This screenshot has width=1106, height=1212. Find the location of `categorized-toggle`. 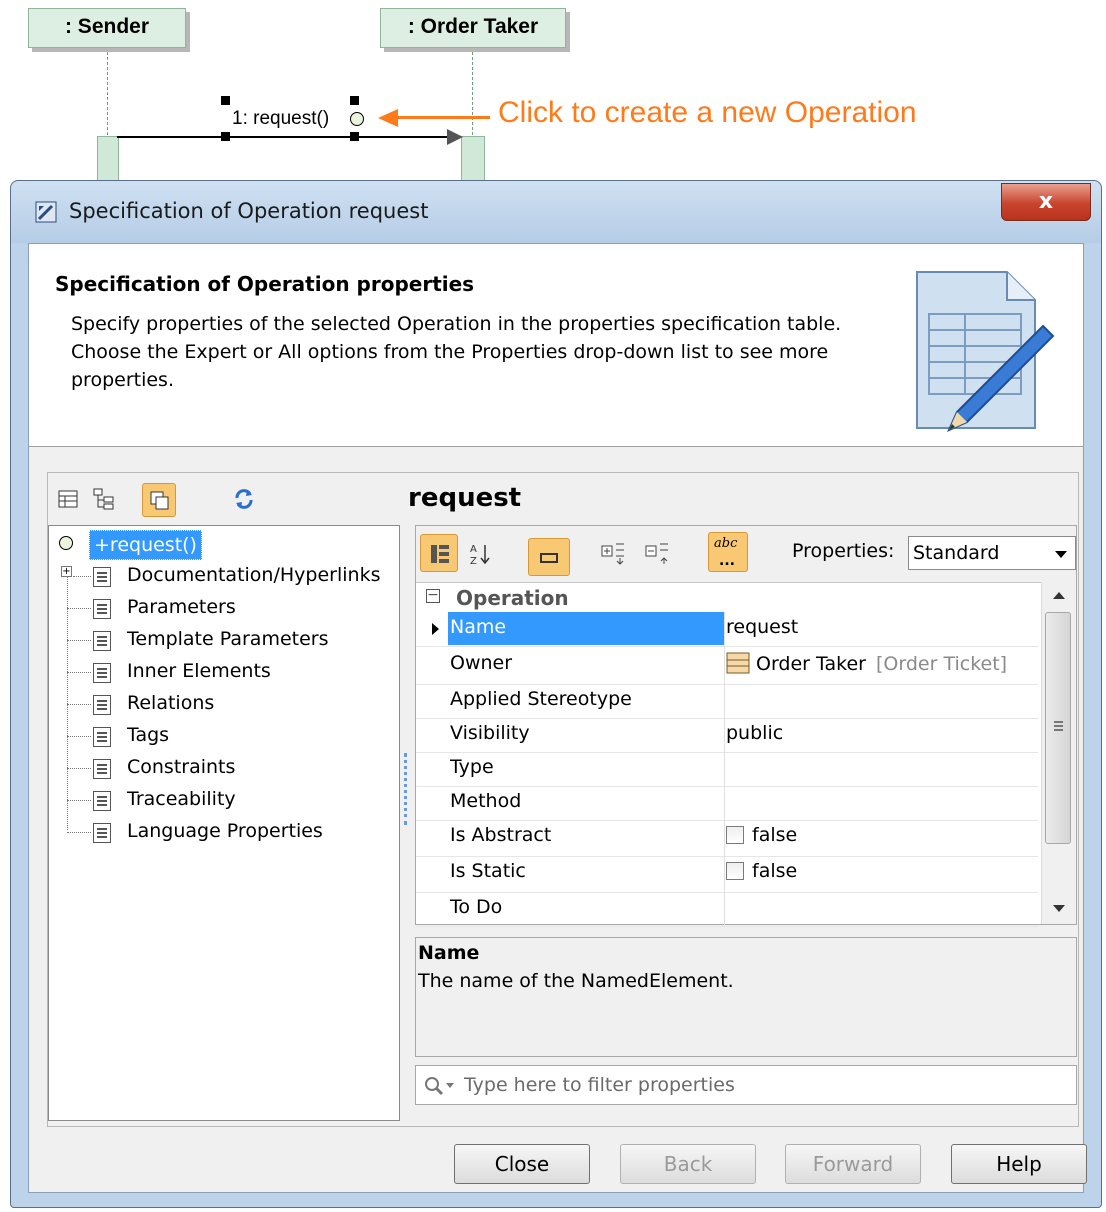

categorized-toggle is located at coordinates (439, 553).